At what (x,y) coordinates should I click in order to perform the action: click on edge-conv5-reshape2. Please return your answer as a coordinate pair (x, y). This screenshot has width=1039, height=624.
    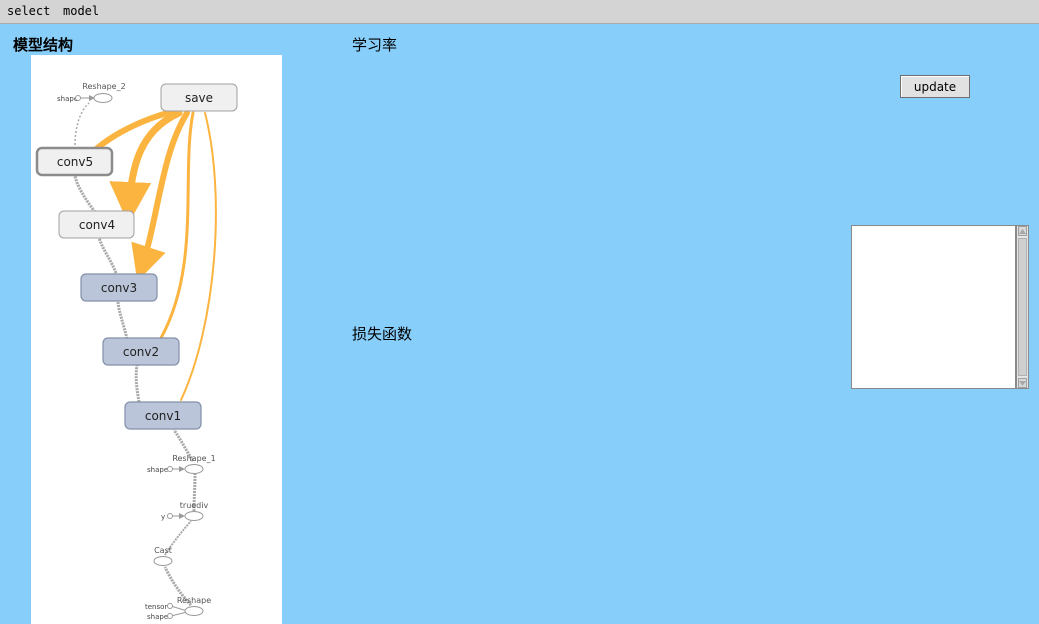
    Looking at the image, I should click on (82, 124).